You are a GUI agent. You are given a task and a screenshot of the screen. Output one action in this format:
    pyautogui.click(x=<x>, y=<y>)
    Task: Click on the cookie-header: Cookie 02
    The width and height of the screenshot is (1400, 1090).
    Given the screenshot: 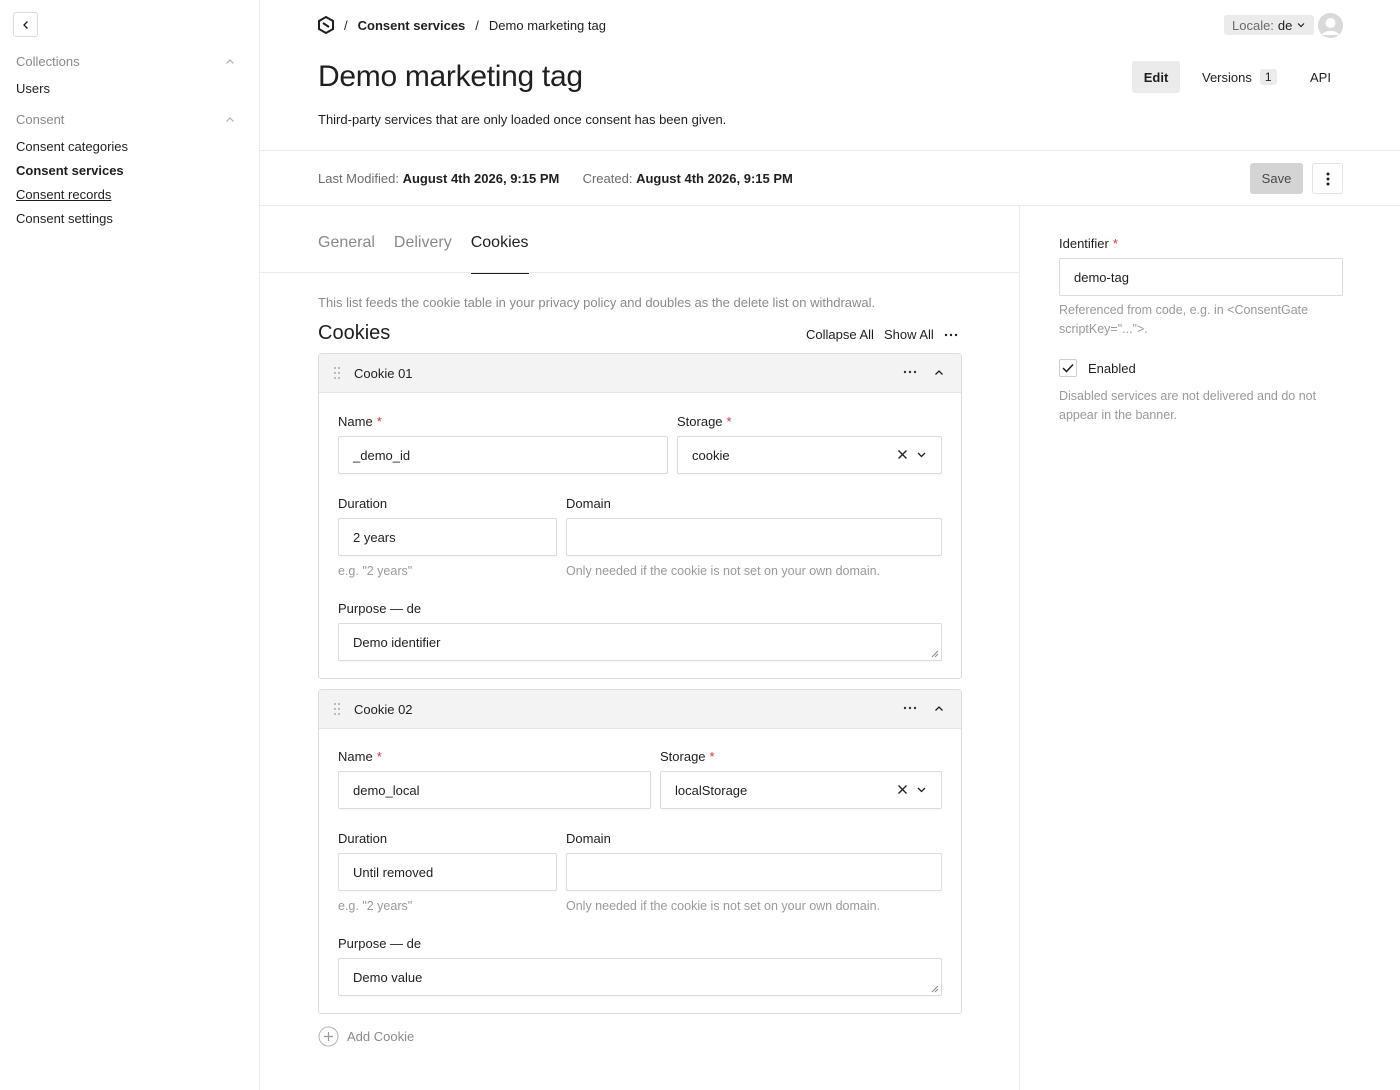 What is the action you would take?
    pyautogui.click(x=640, y=709)
    